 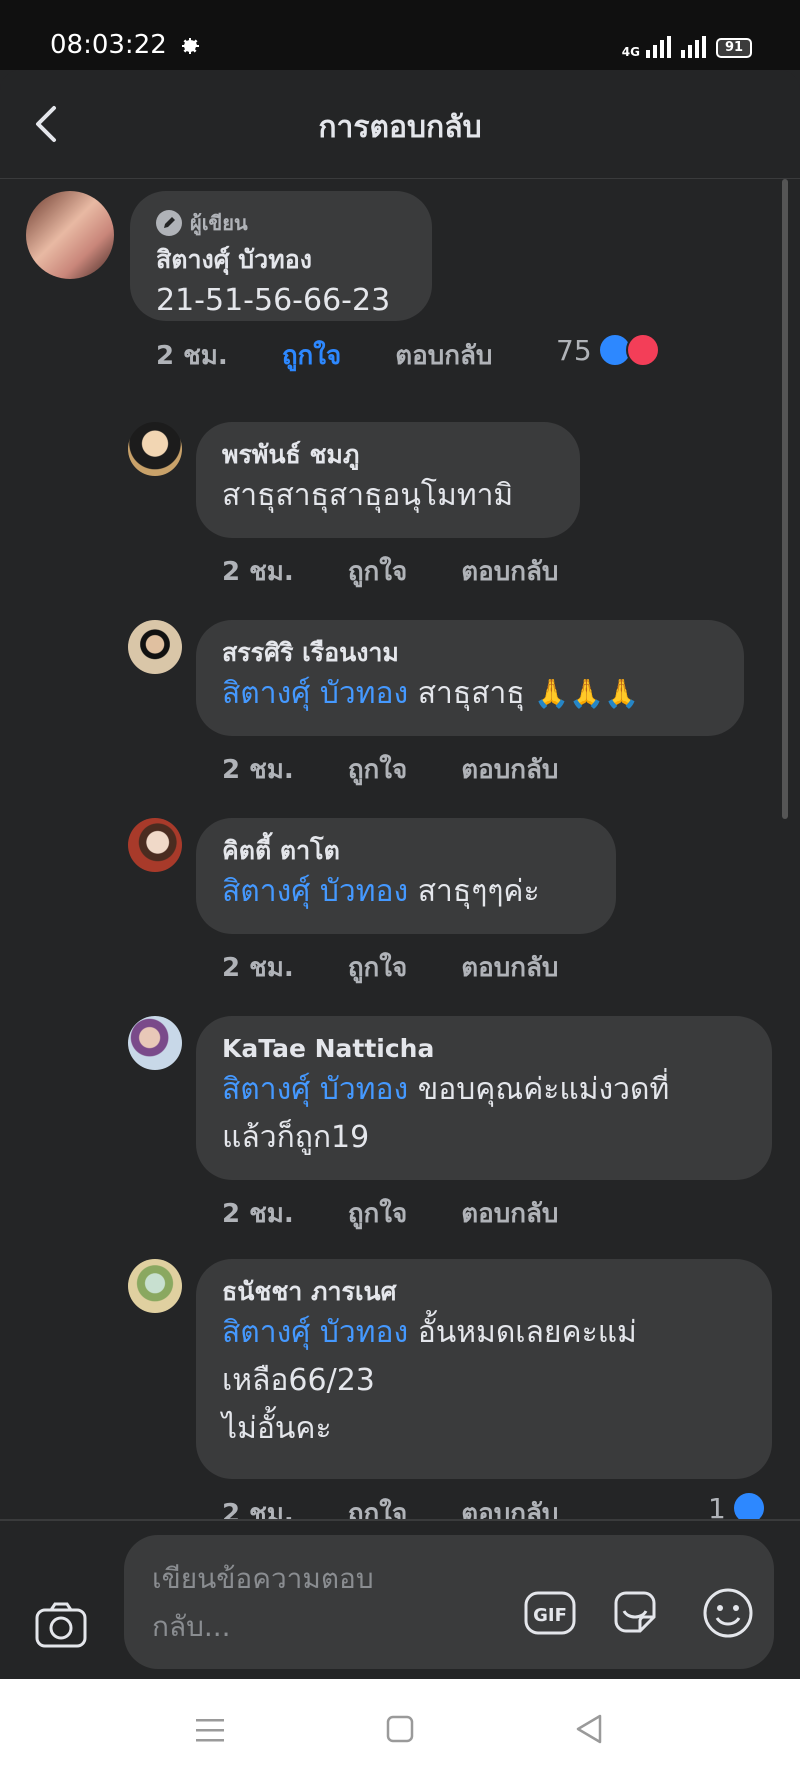 I want to click on reply-bubble: พรพันธ์ ชมภู สาธุสาธุสาธุอนุโมทามิ, so click(x=388, y=480).